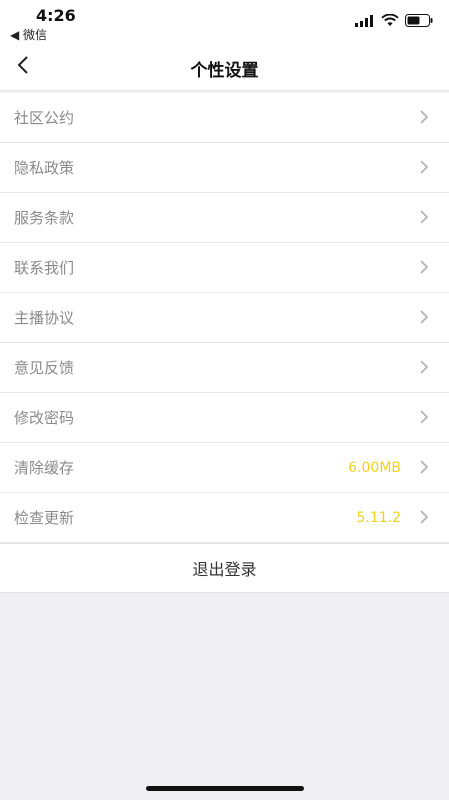  I want to click on wifi-icon, so click(390, 21).